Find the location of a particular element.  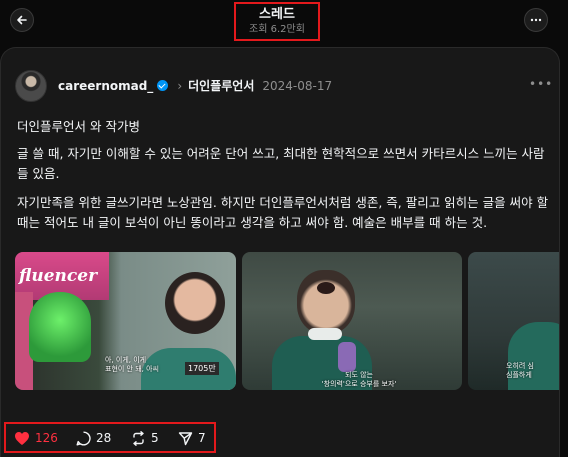

post-date: 2024-08-17 is located at coordinates (297, 85).